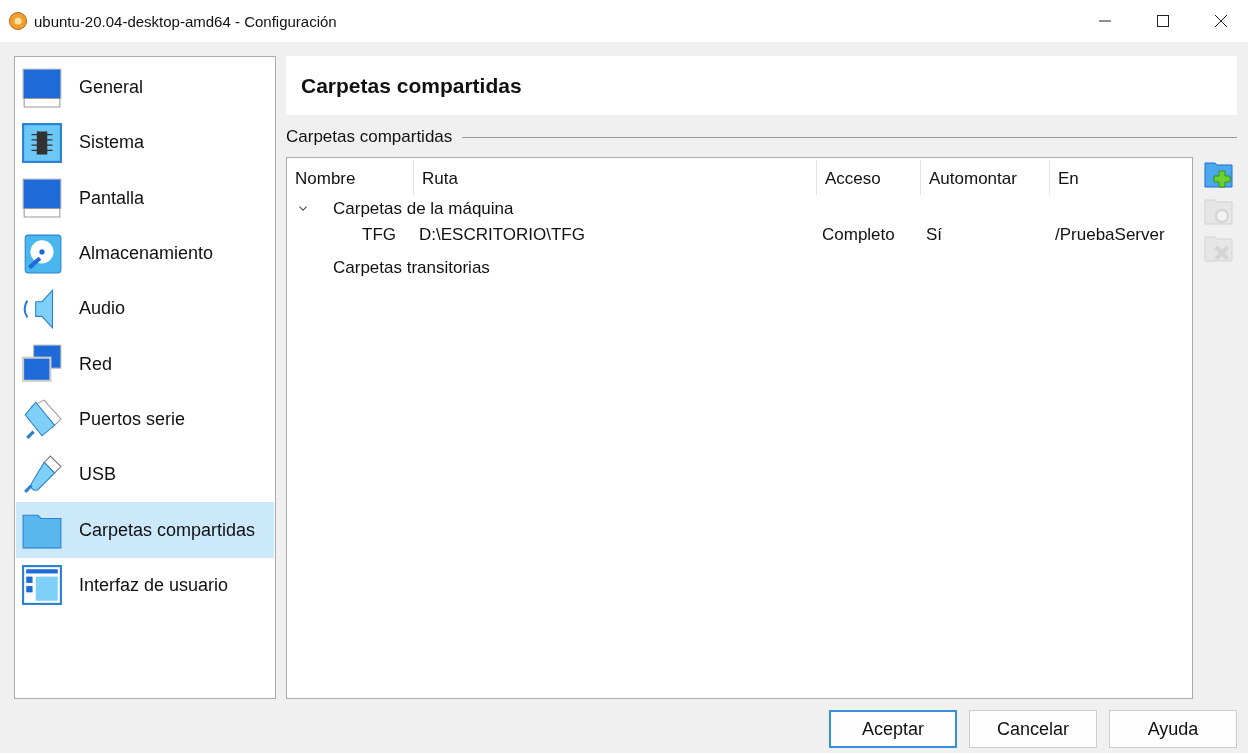 Image resolution: width=1248 pixels, height=753 pixels. What do you see at coordinates (739, 267) in the screenshot?
I see `tree-group-row: Carpetas transitorias` at bounding box center [739, 267].